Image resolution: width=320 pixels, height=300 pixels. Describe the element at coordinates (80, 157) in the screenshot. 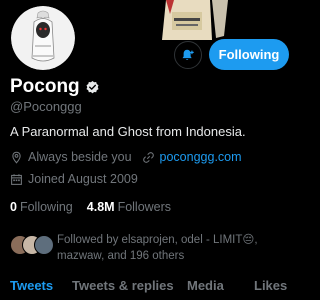

I see `profile-location: Always beside you` at that location.